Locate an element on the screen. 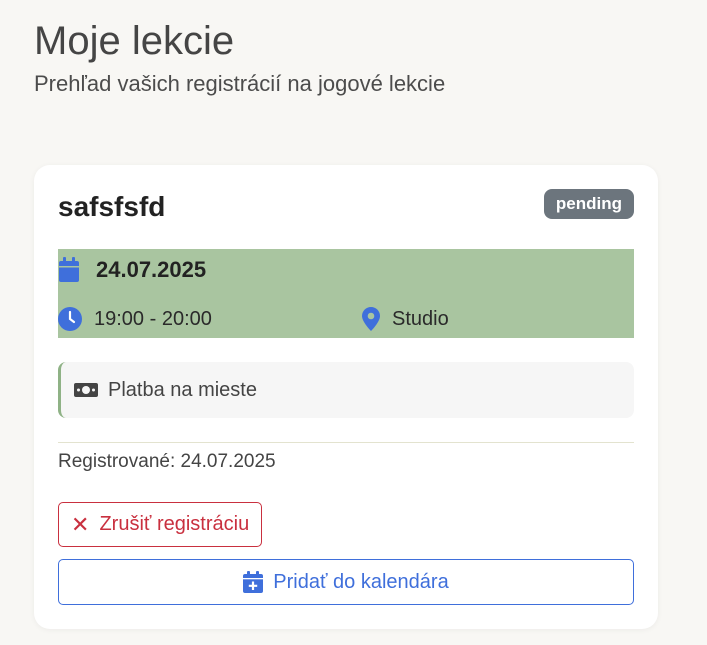 Image resolution: width=707 pixels, height=645 pixels. time-row: 19:00 - 20:00 is located at coordinates (135, 319).